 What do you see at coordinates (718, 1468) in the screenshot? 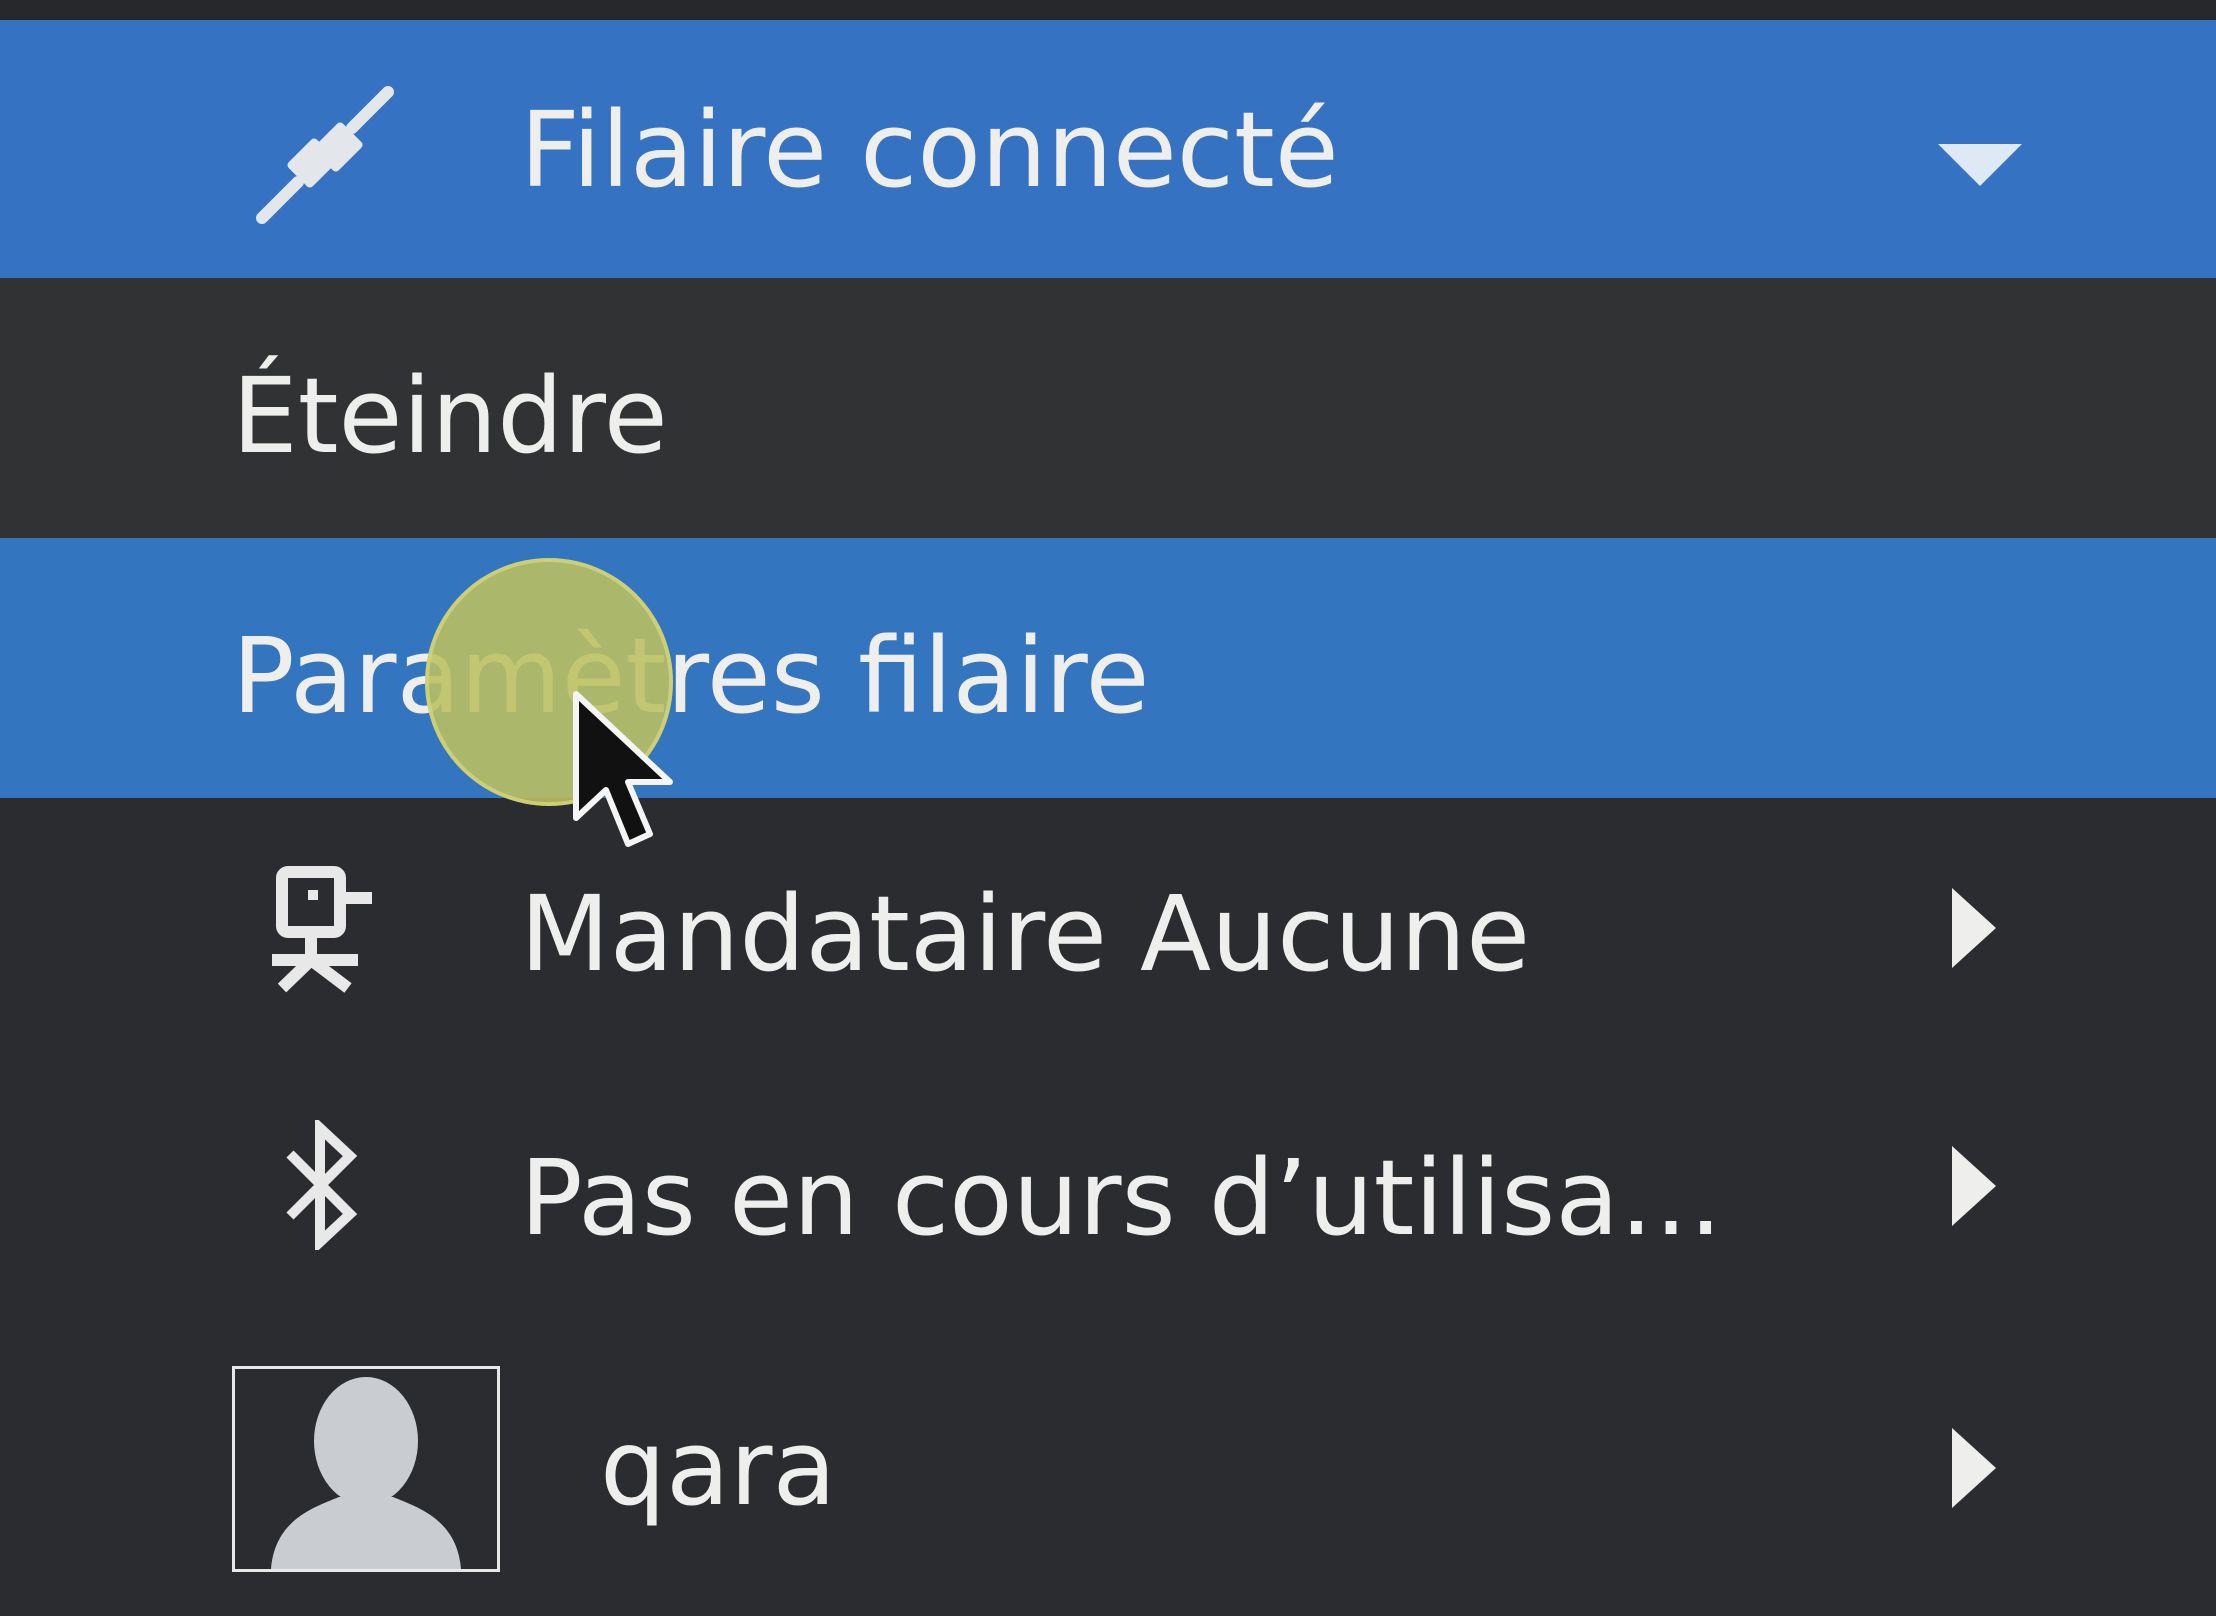
I see `user-name-label: qara` at bounding box center [718, 1468].